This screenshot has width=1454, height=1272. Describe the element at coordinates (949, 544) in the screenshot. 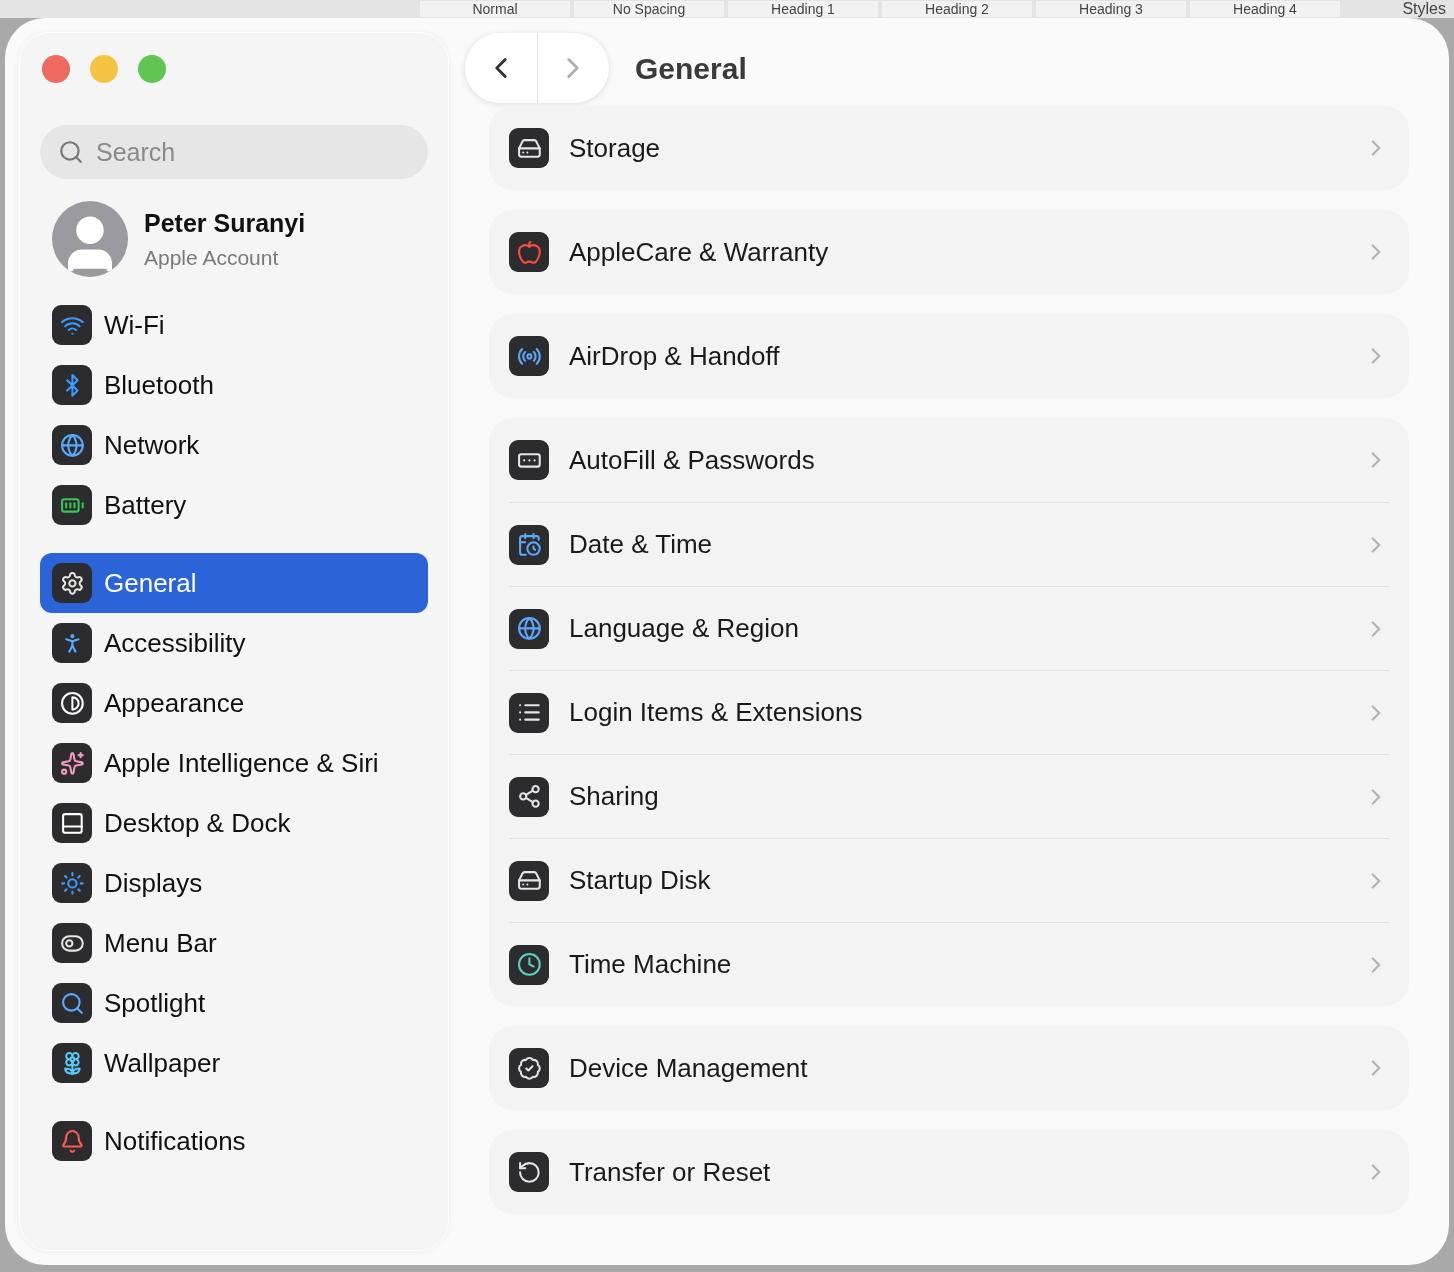

I see `settings-row: Date & Time` at that location.